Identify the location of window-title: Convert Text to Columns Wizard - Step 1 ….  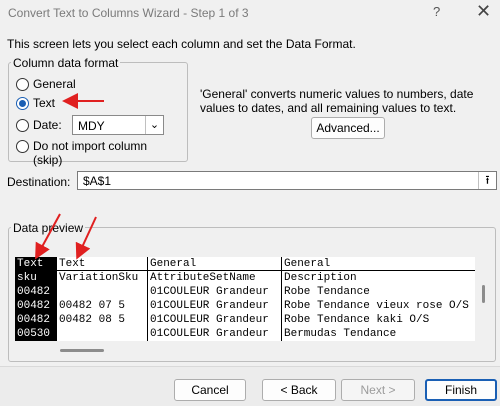
(128, 13).